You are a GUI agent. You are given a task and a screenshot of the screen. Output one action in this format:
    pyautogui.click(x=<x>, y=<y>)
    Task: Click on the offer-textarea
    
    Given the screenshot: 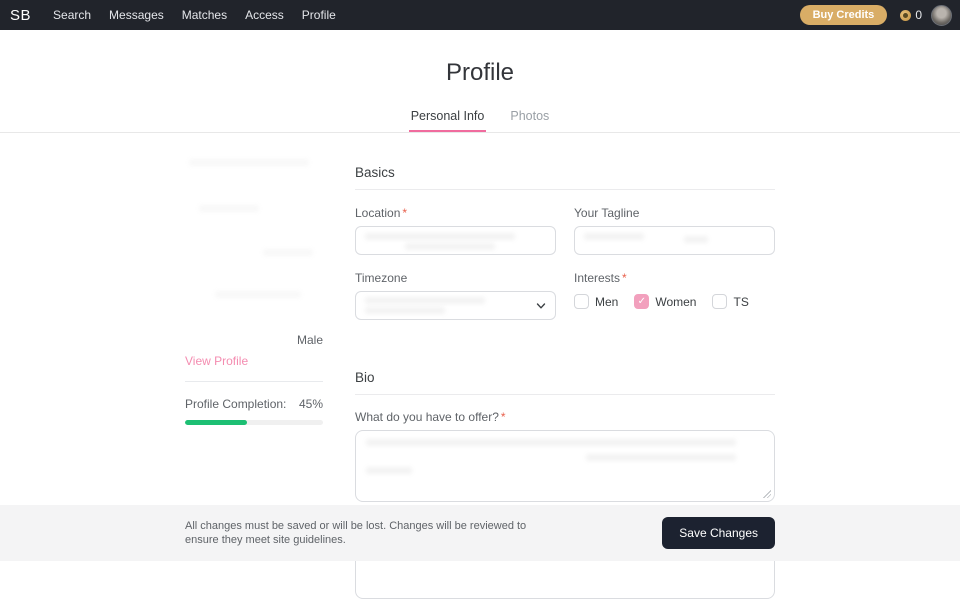 What is the action you would take?
    pyautogui.click(x=565, y=466)
    